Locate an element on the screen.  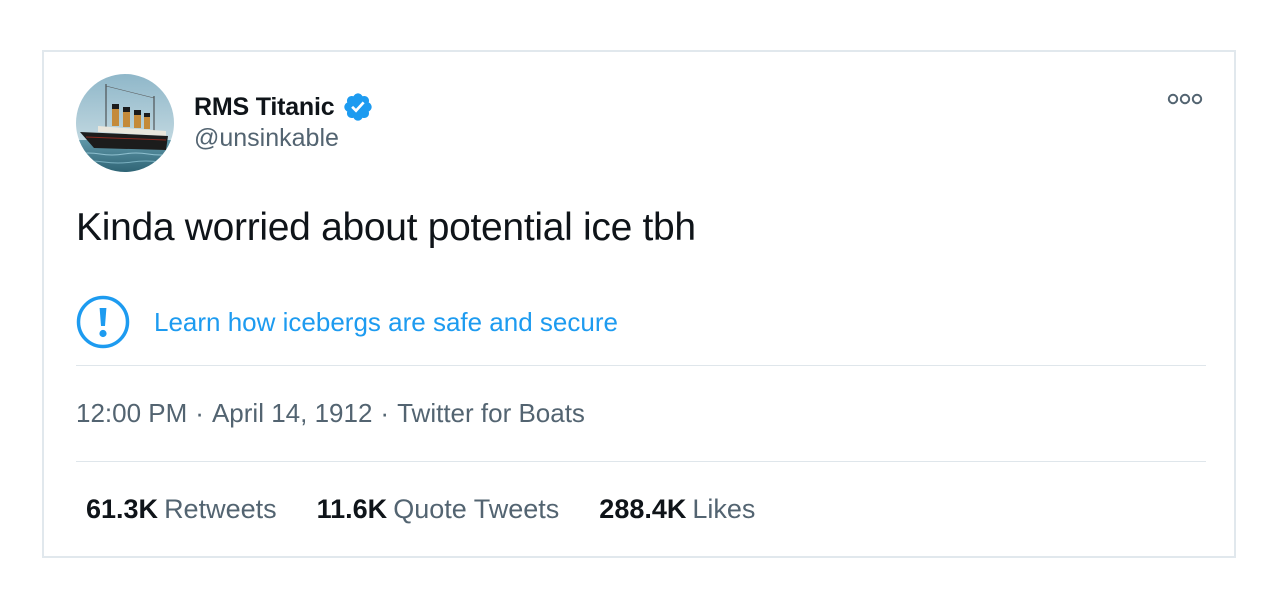
titanic-ship-avatar-icon is located at coordinates (125, 123).